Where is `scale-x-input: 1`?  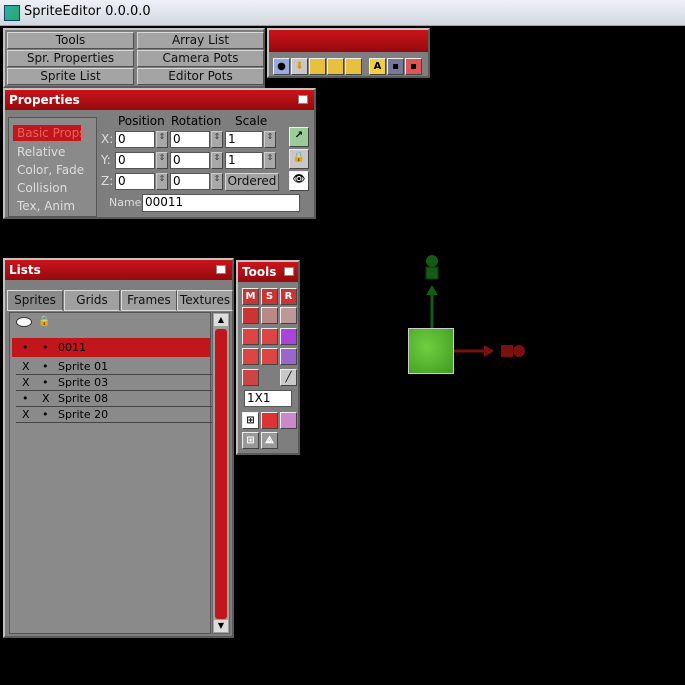
scale-x-input: 1 is located at coordinates (244, 139).